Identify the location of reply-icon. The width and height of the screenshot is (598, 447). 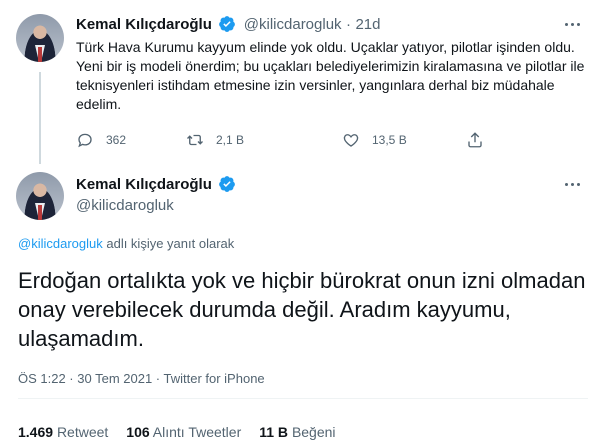
(85, 140).